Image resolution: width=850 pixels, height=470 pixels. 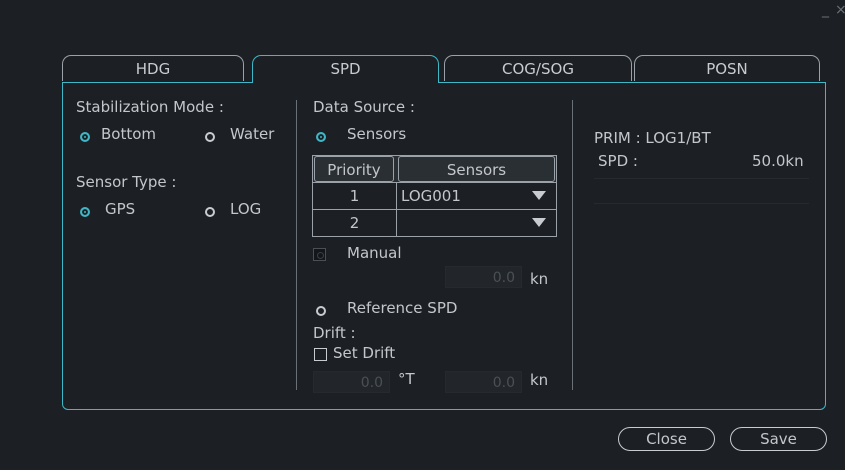 What do you see at coordinates (153, 68) in the screenshot?
I see `tab-hdg: HDG` at bounding box center [153, 68].